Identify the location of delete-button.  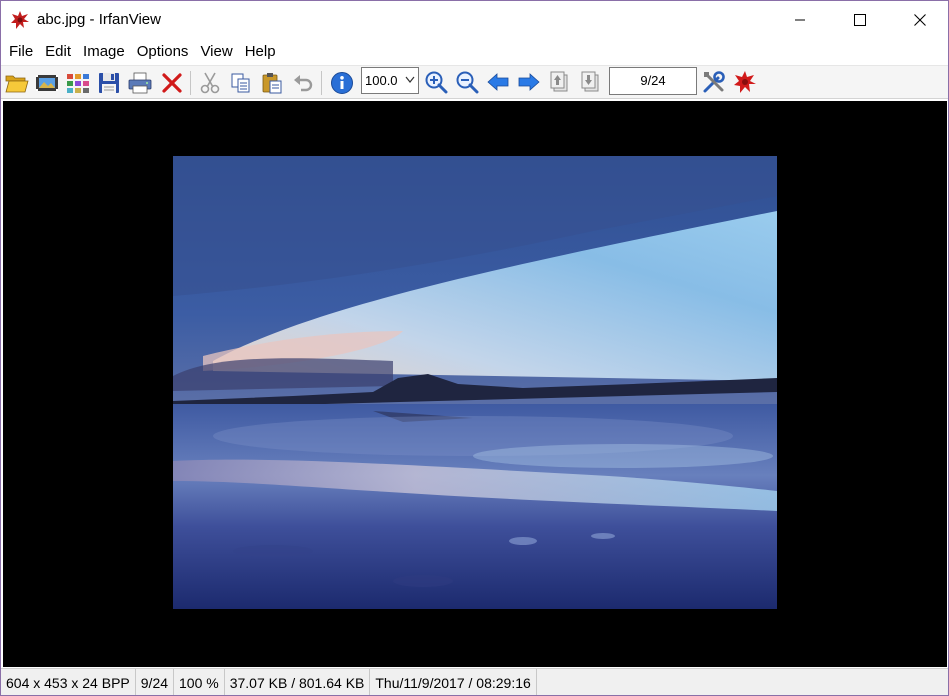
(172, 83).